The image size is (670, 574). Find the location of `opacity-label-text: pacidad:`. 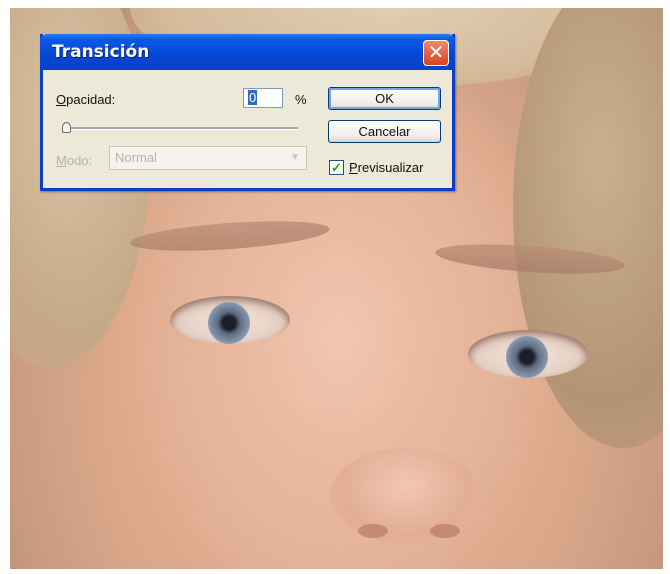

opacity-label-text: pacidad: is located at coordinates (91, 99).